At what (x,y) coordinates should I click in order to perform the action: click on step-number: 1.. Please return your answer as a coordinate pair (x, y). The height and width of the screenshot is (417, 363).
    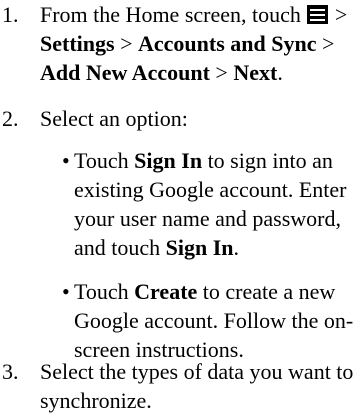
    Looking at the image, I should click on (10, 14).